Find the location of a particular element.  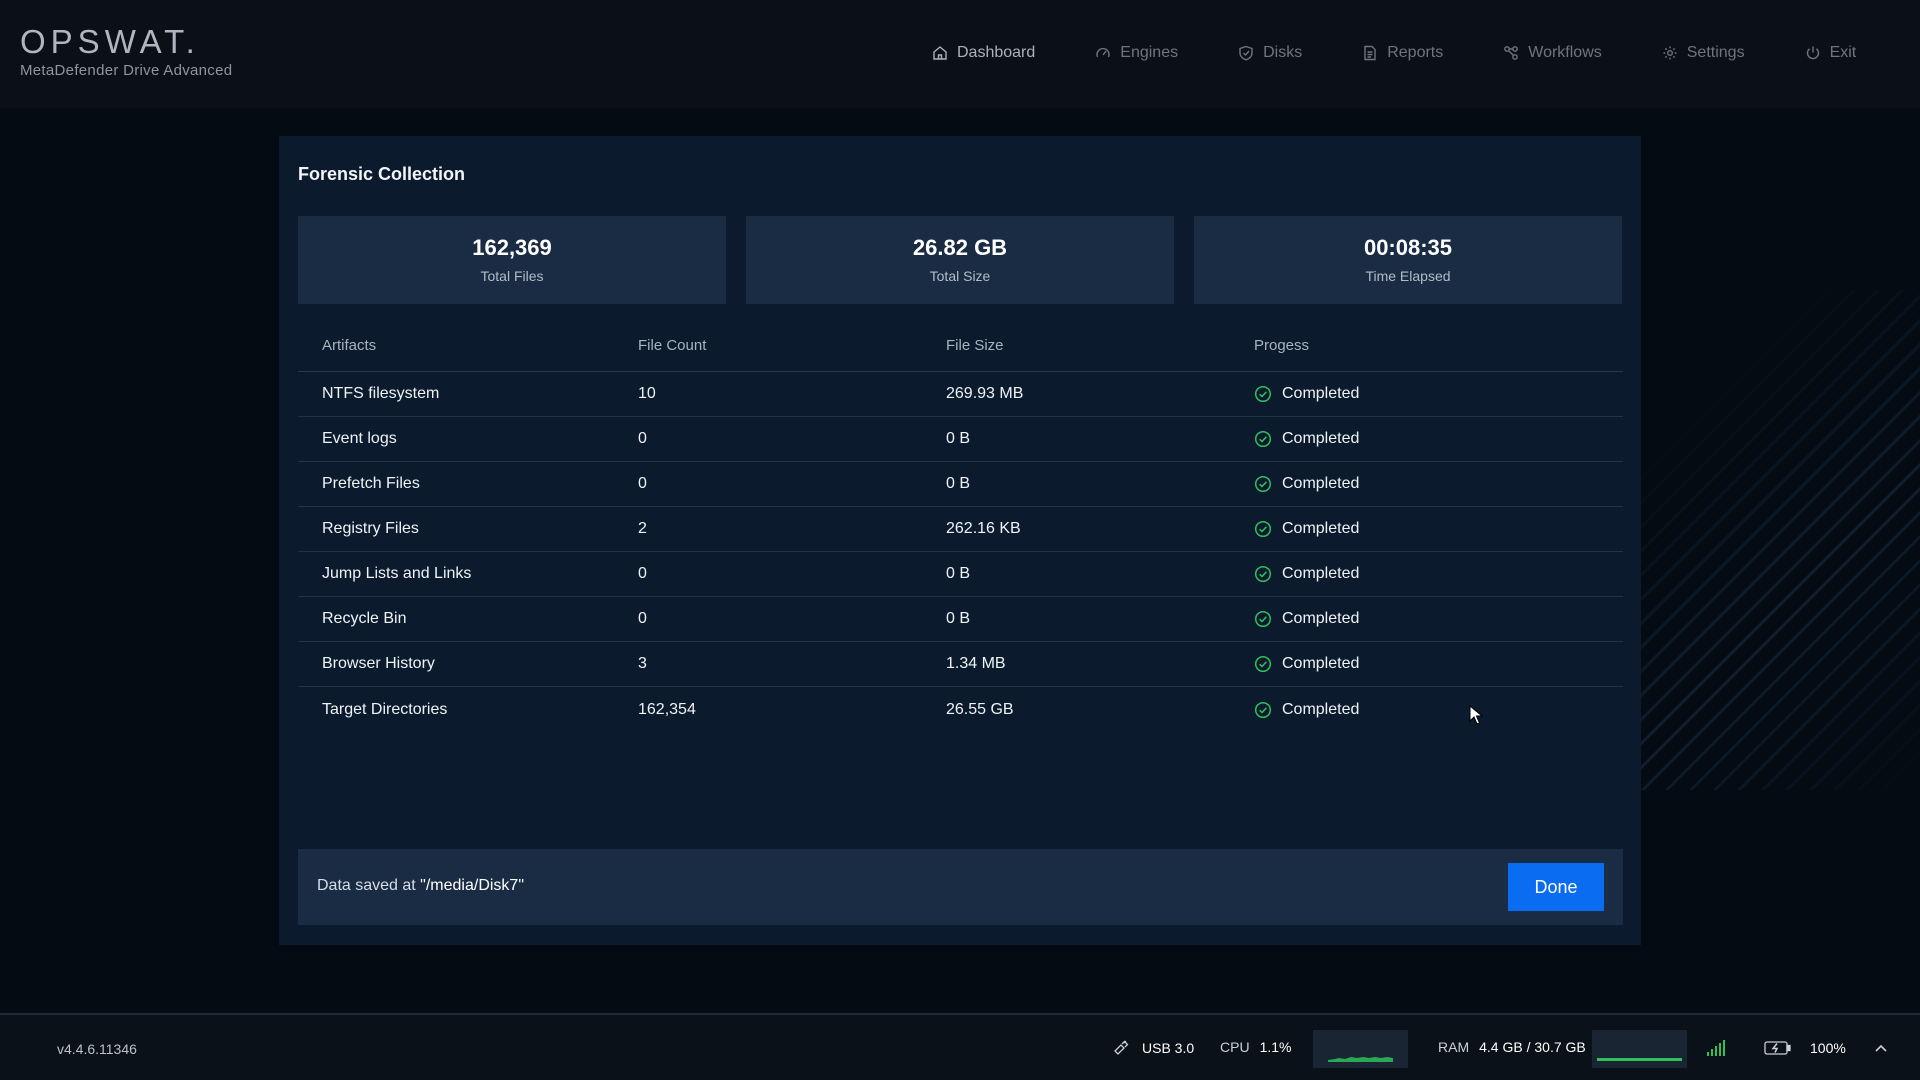

artifact-name: Browser History is located at coordinates (378, 663).